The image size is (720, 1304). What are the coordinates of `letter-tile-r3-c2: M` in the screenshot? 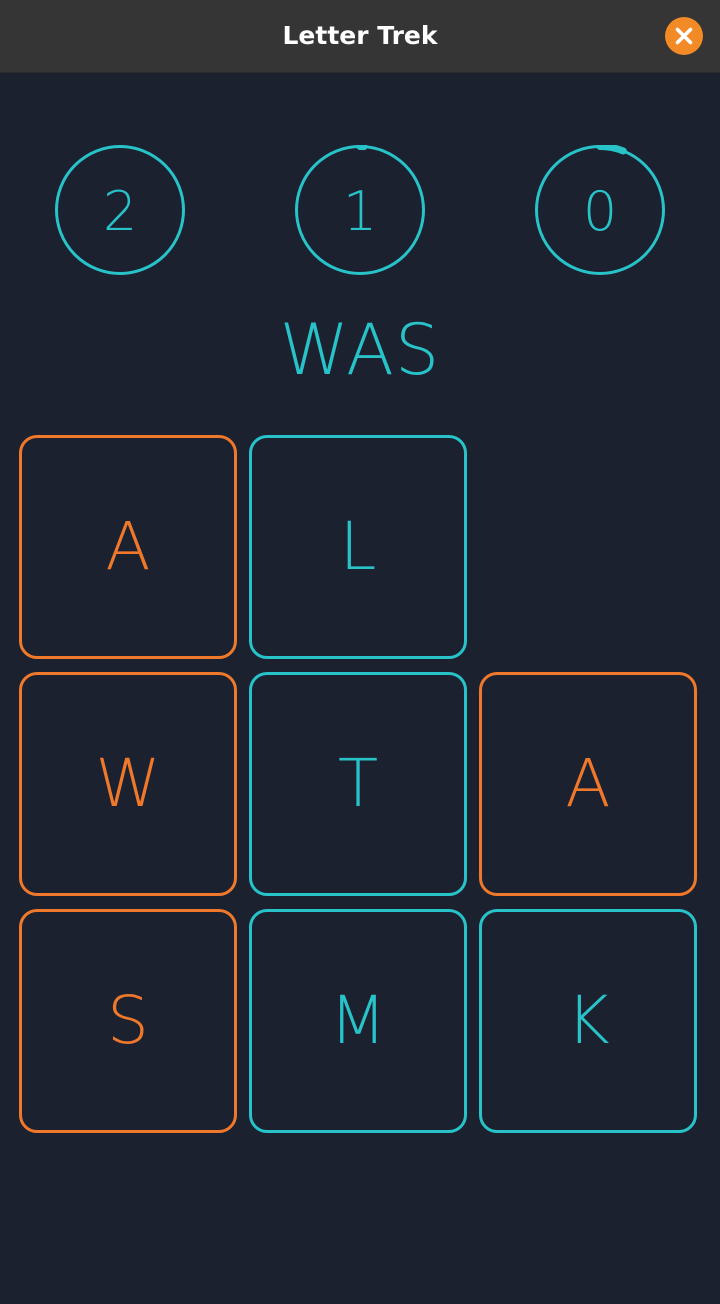 It's located at (358, 1021).